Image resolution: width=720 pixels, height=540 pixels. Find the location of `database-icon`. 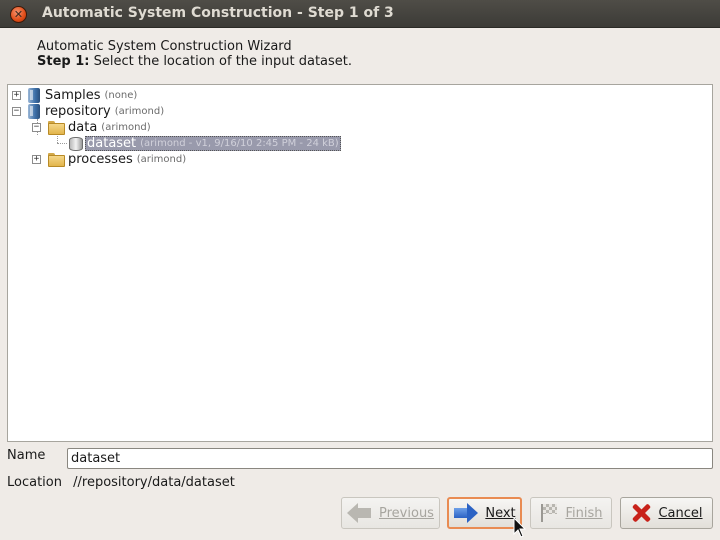

database-icon is located at coordinates (76, 143).